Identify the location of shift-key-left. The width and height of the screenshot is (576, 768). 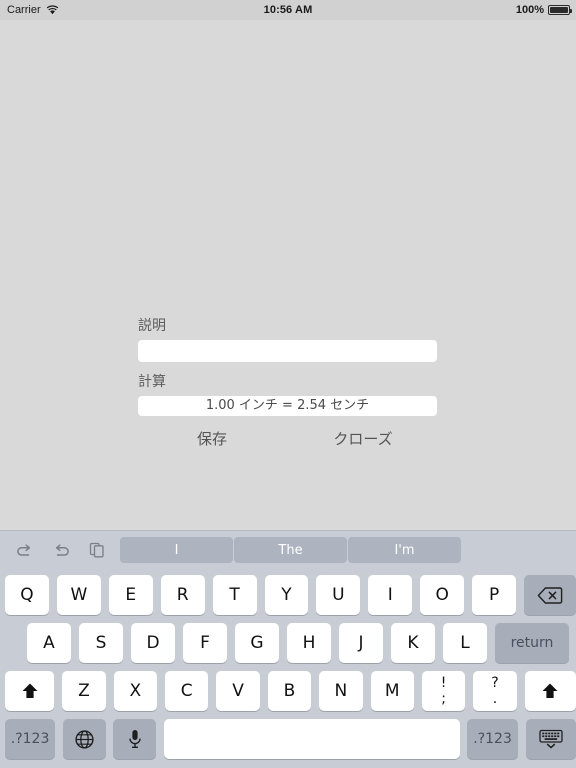
(29, 691).